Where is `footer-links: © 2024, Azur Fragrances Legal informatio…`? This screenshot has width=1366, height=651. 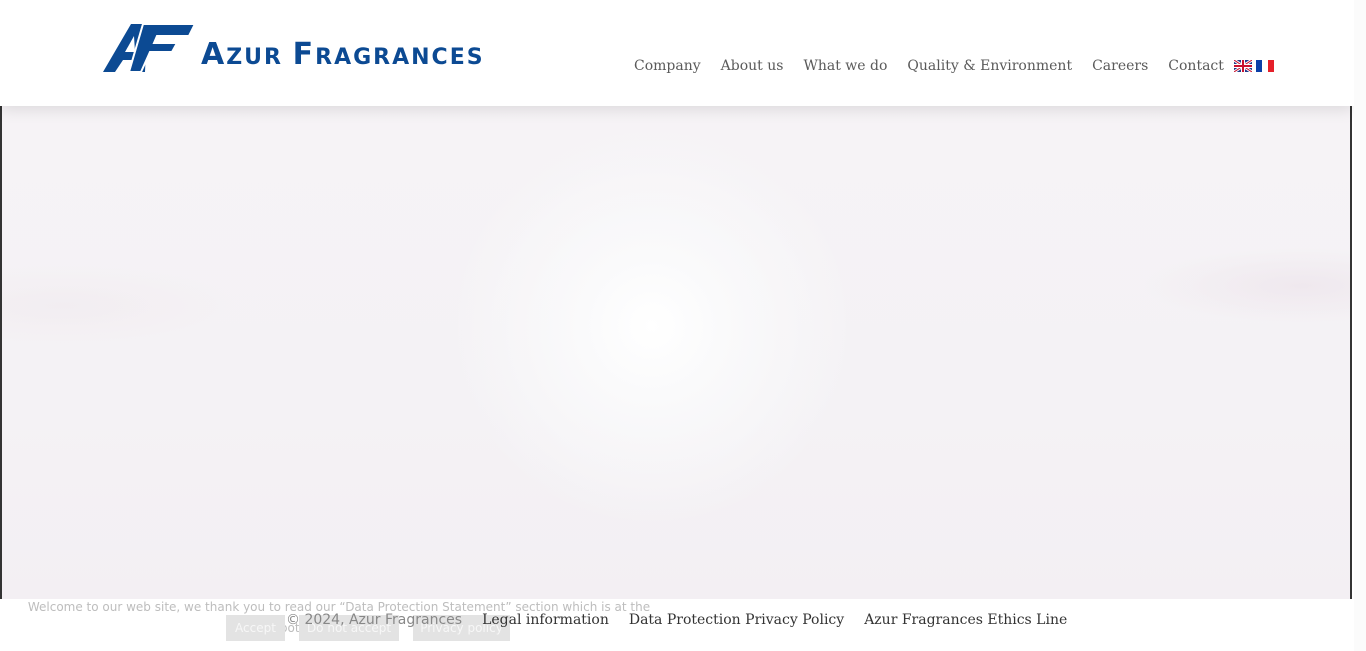
footer-links: © 2024, Azur Fragrances Legal informatio… is located at coordinates (686, 620).